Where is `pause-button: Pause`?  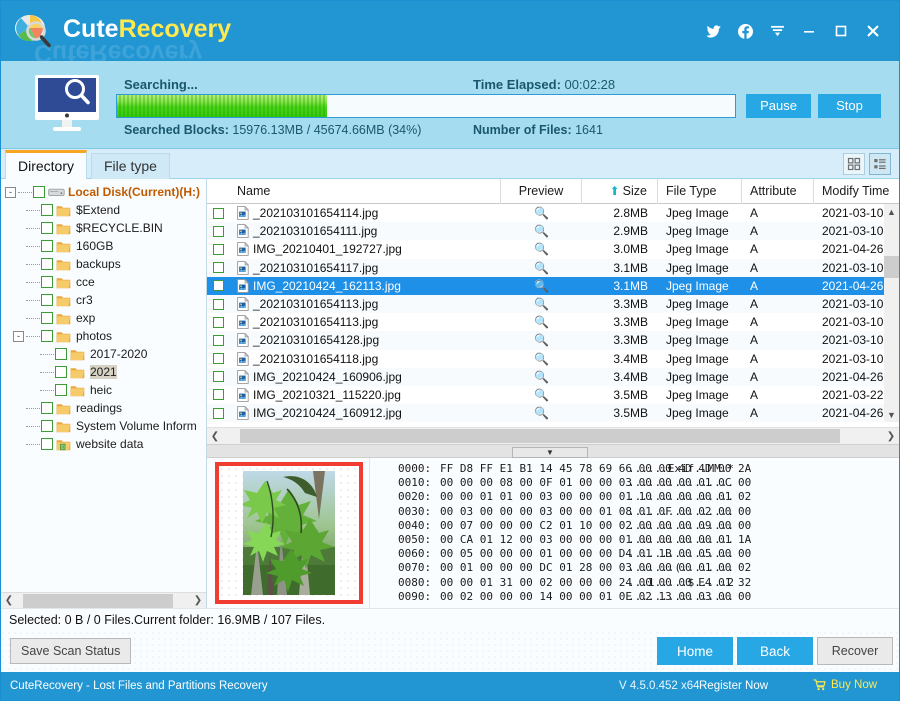 pause-button: Pause is located at coordinates (778, 106).